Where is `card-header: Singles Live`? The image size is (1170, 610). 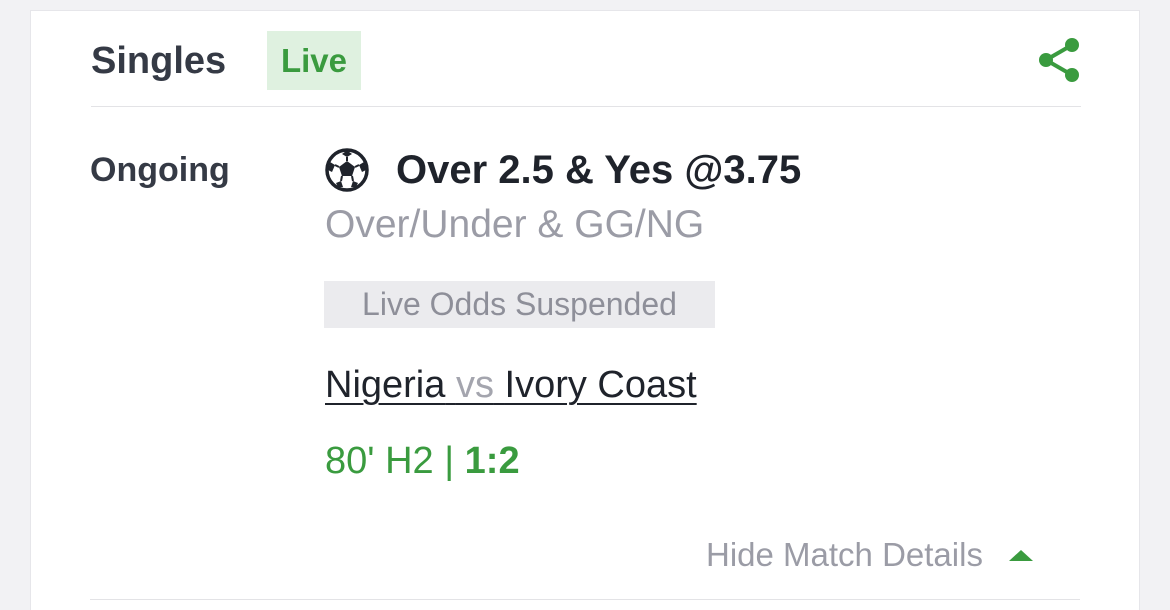
card-header: Singles Live is located at coordinates (586, 64).